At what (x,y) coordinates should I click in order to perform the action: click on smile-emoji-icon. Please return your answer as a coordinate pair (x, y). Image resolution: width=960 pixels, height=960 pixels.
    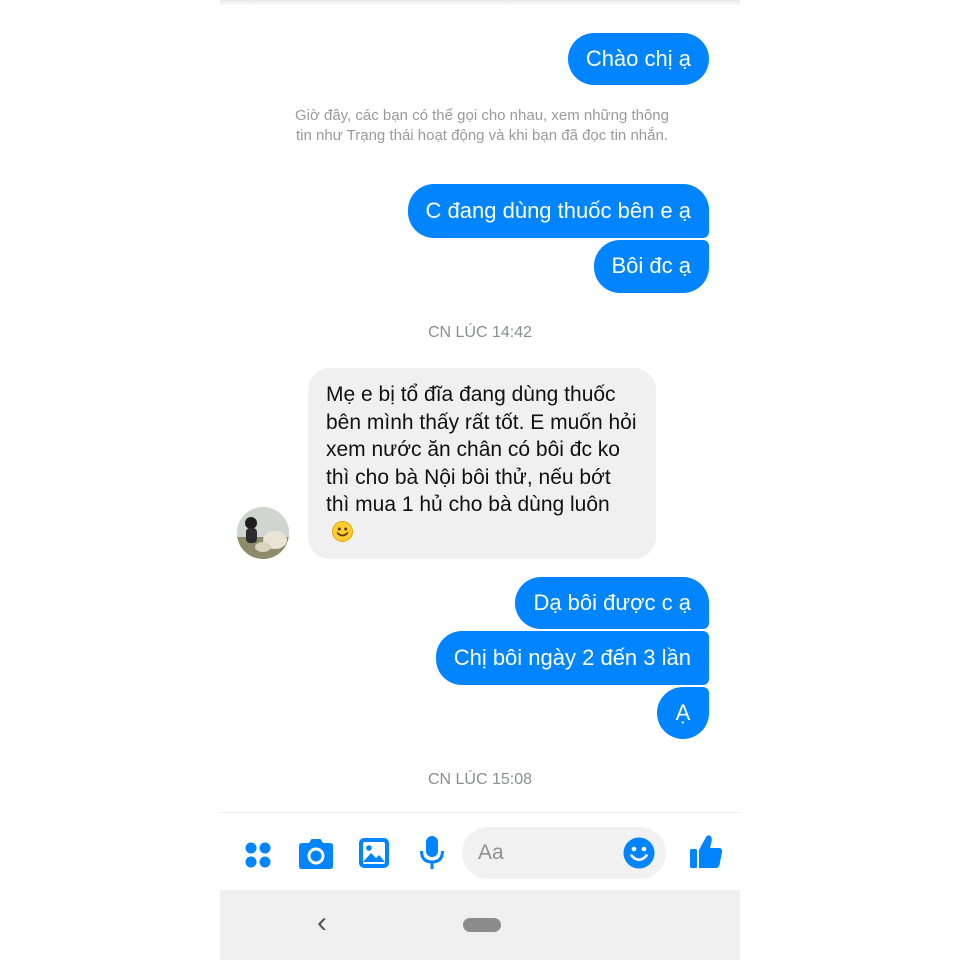
    Looking at the image, I should click on (342, 531).